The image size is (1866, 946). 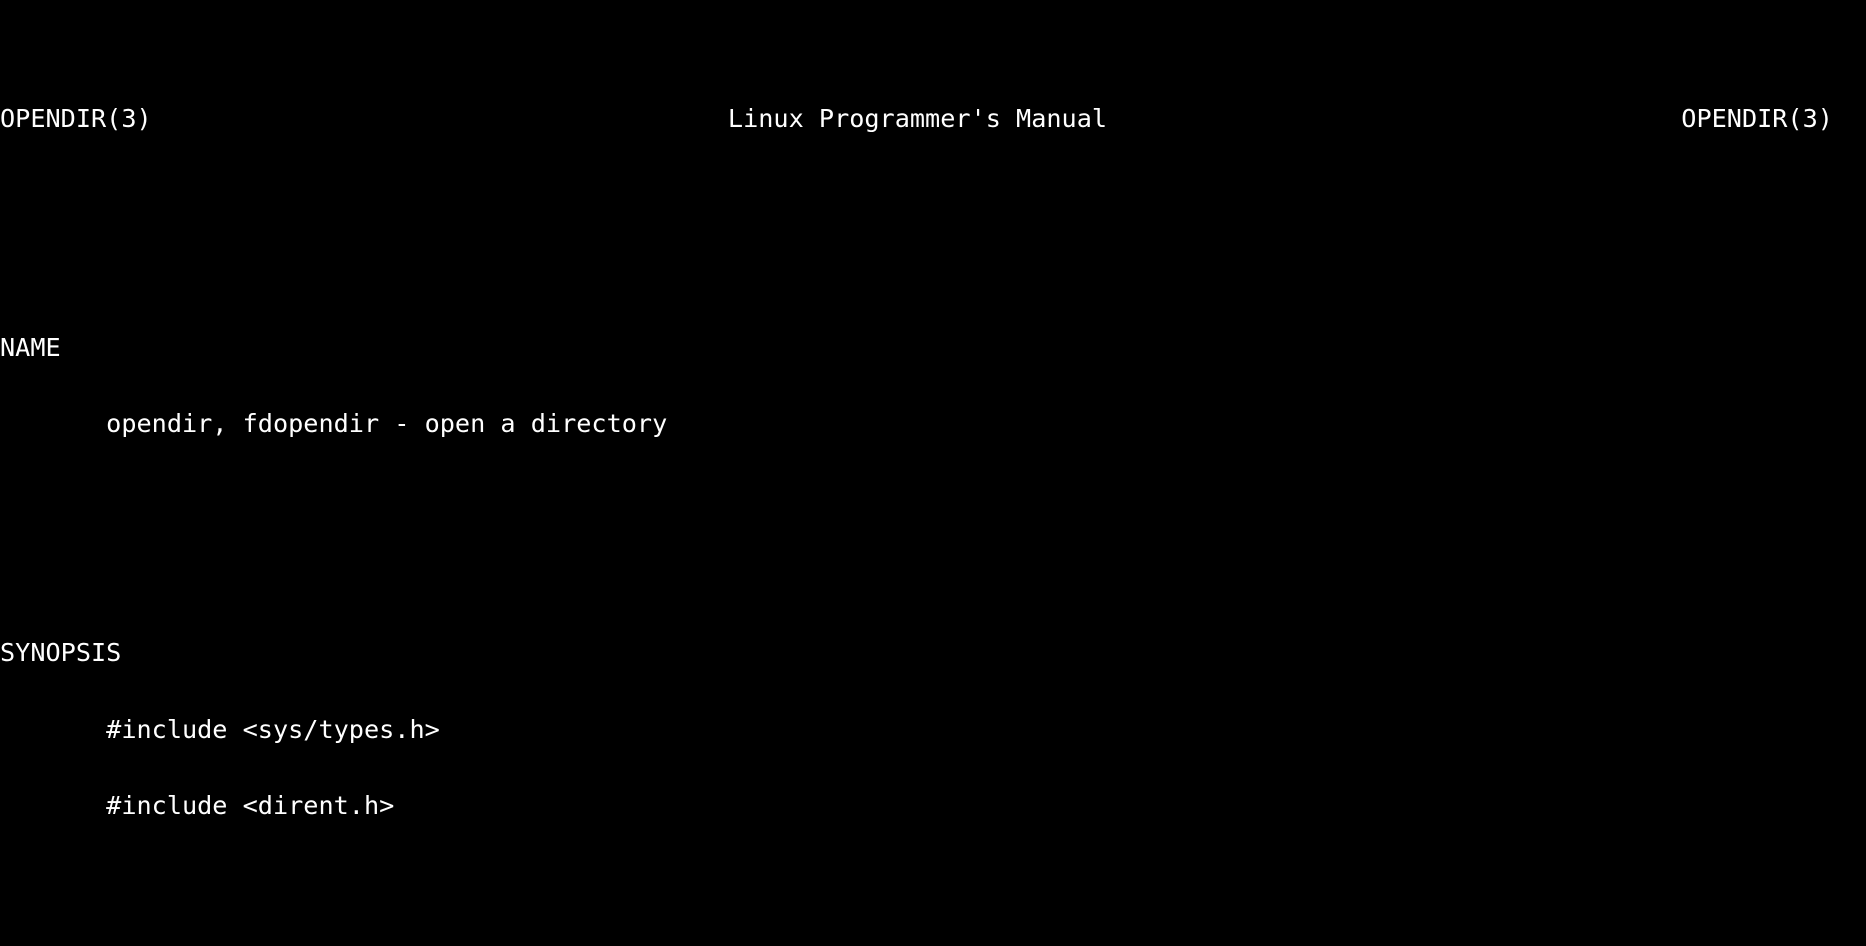 What do you see at coordinates (917, 729) in the screenshot?
I see `synopsis-include-1: #include <sys/types.h>` at bounding box center [917, 729].